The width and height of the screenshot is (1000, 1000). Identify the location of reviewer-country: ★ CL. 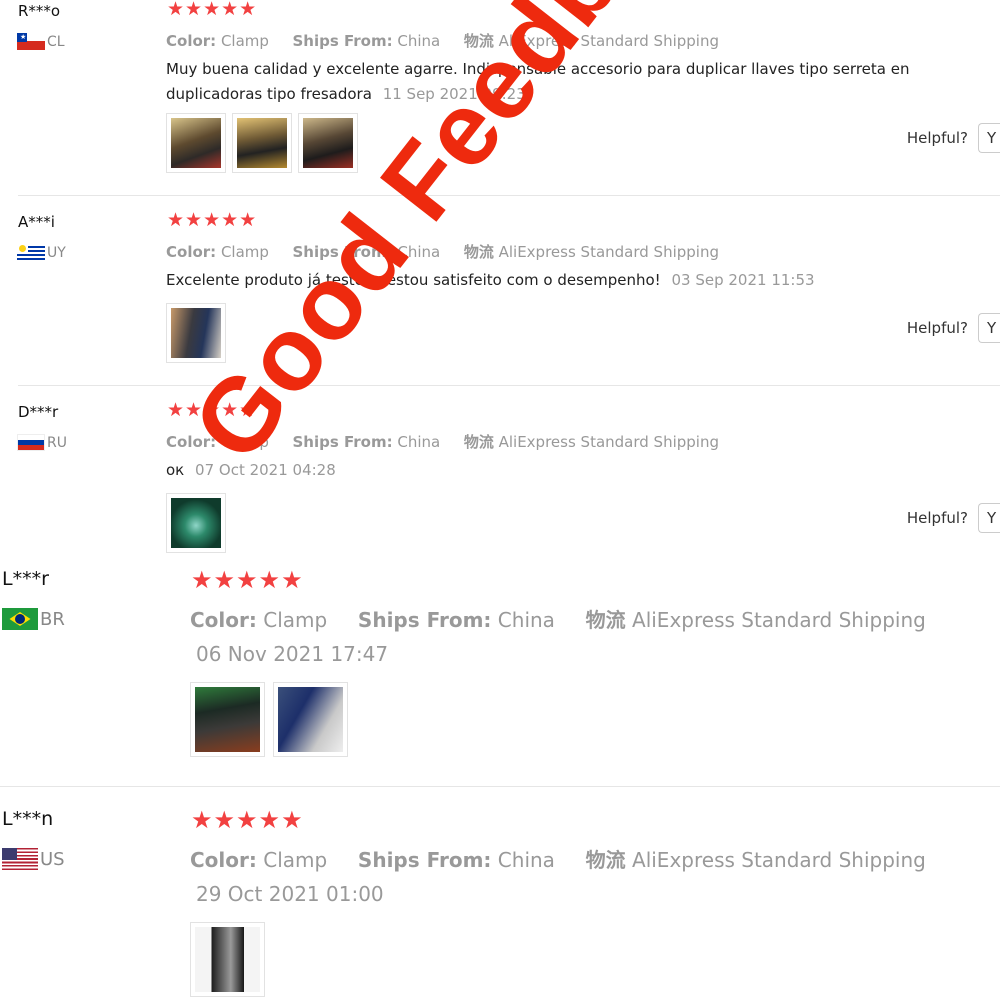
(41, 41).